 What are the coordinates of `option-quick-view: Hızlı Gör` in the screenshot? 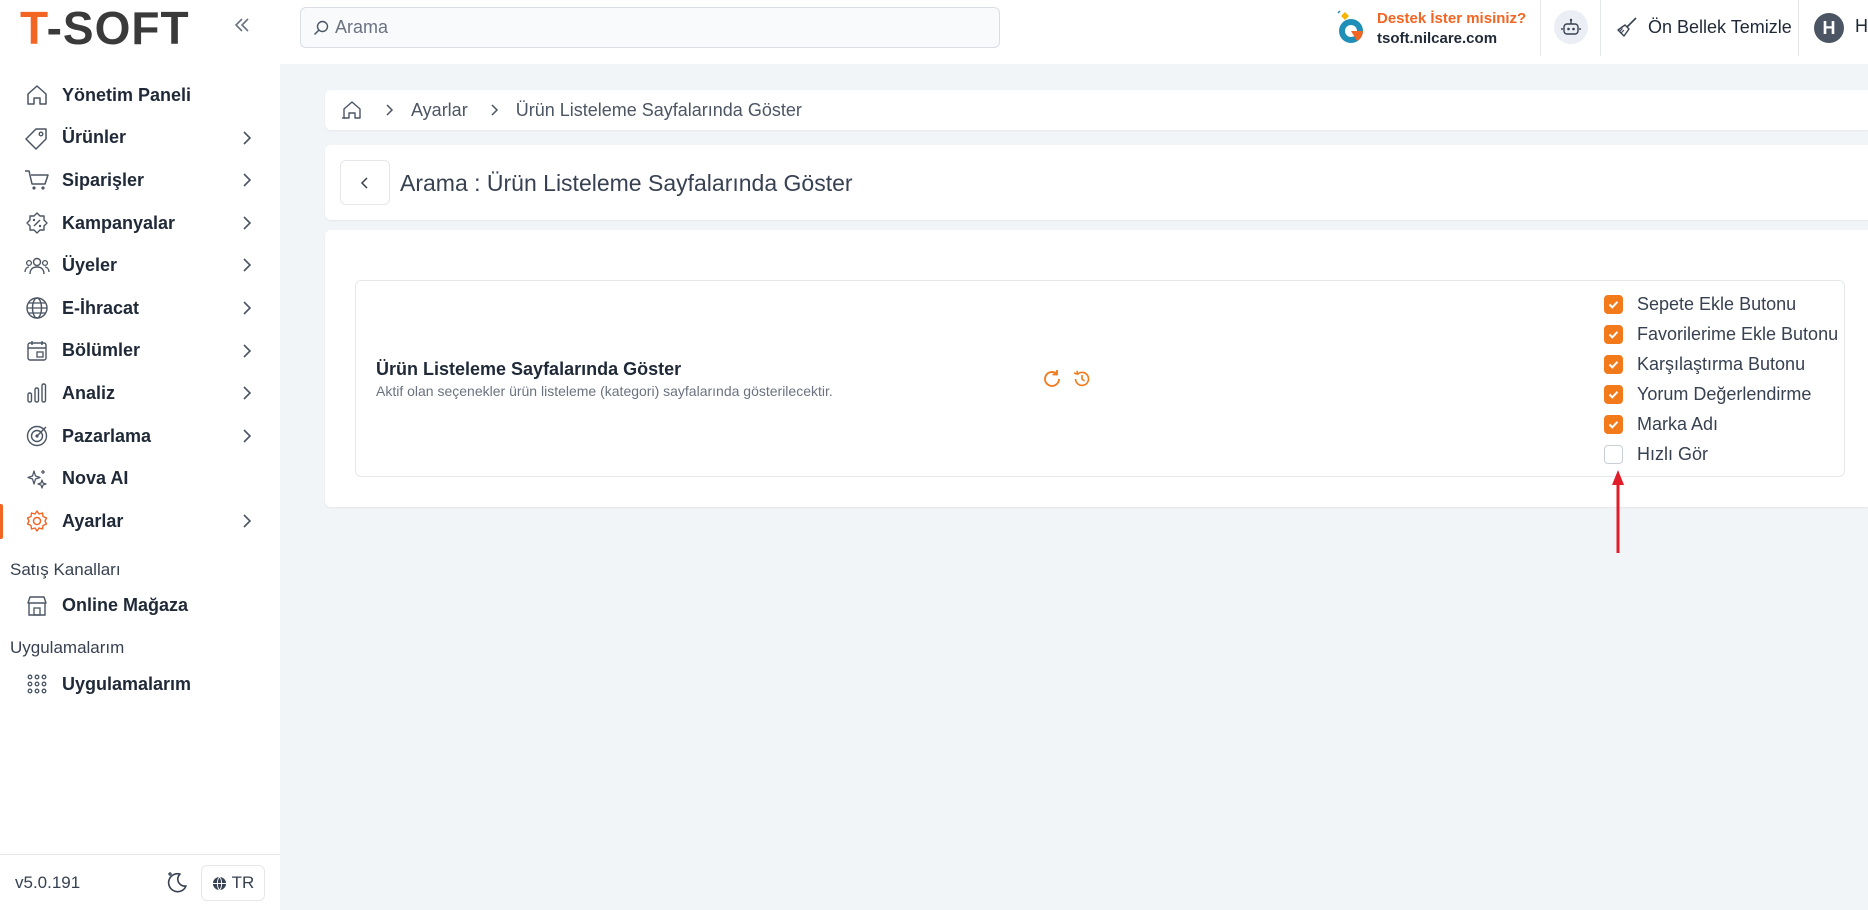 It's located at (1721, 454).